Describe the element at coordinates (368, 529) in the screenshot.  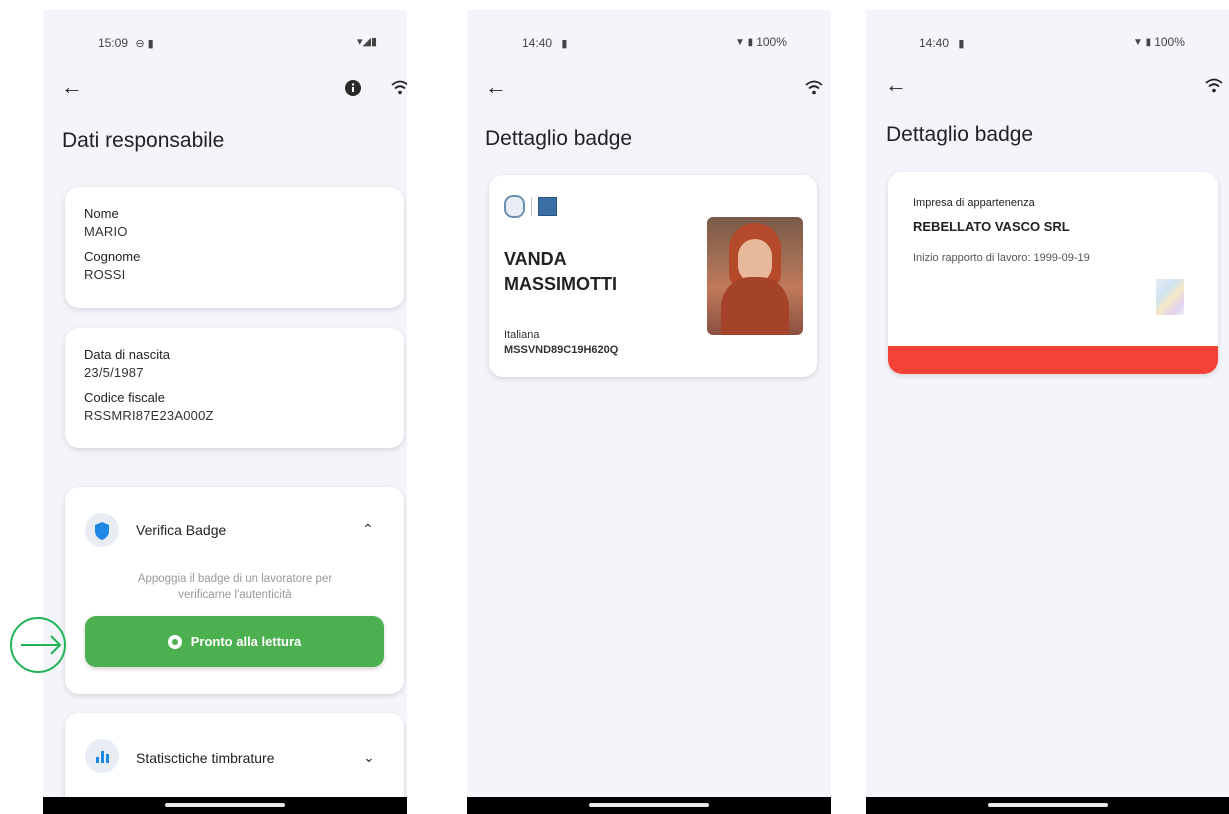
I see `chevron-up-icon: ⌃` at that location.